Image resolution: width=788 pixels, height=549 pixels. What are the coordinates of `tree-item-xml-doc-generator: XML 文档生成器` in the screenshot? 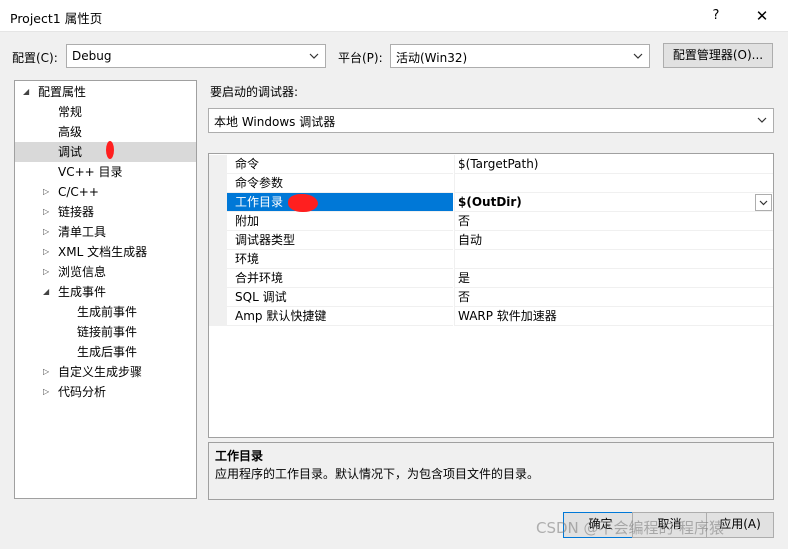 It's located at (102, 252).